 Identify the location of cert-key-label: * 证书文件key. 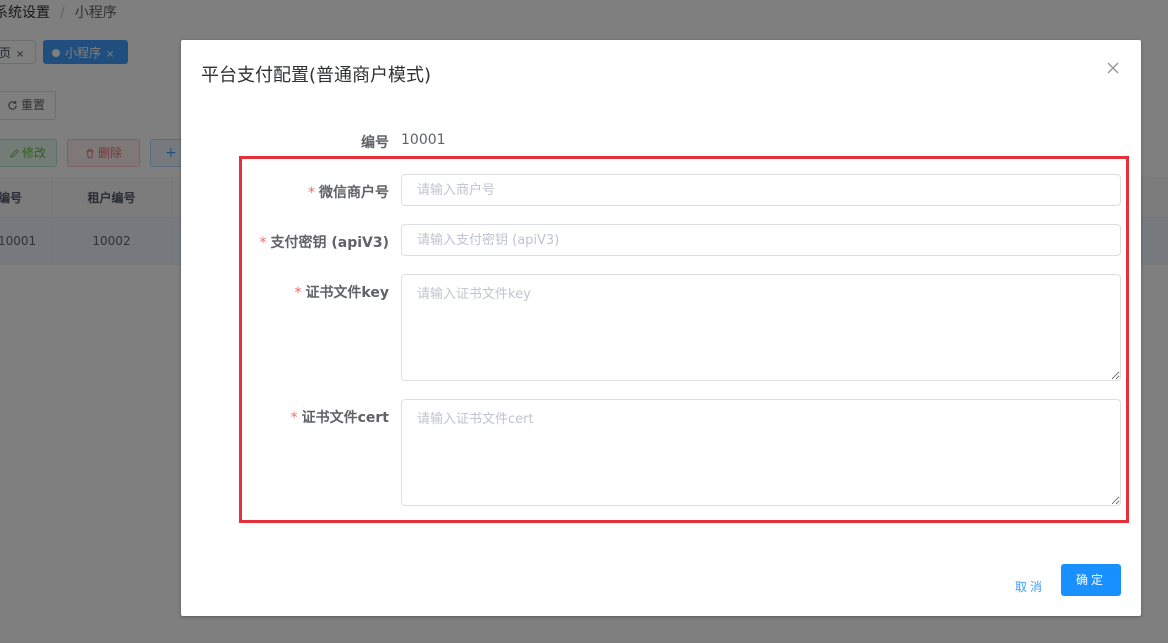
(341, 292).